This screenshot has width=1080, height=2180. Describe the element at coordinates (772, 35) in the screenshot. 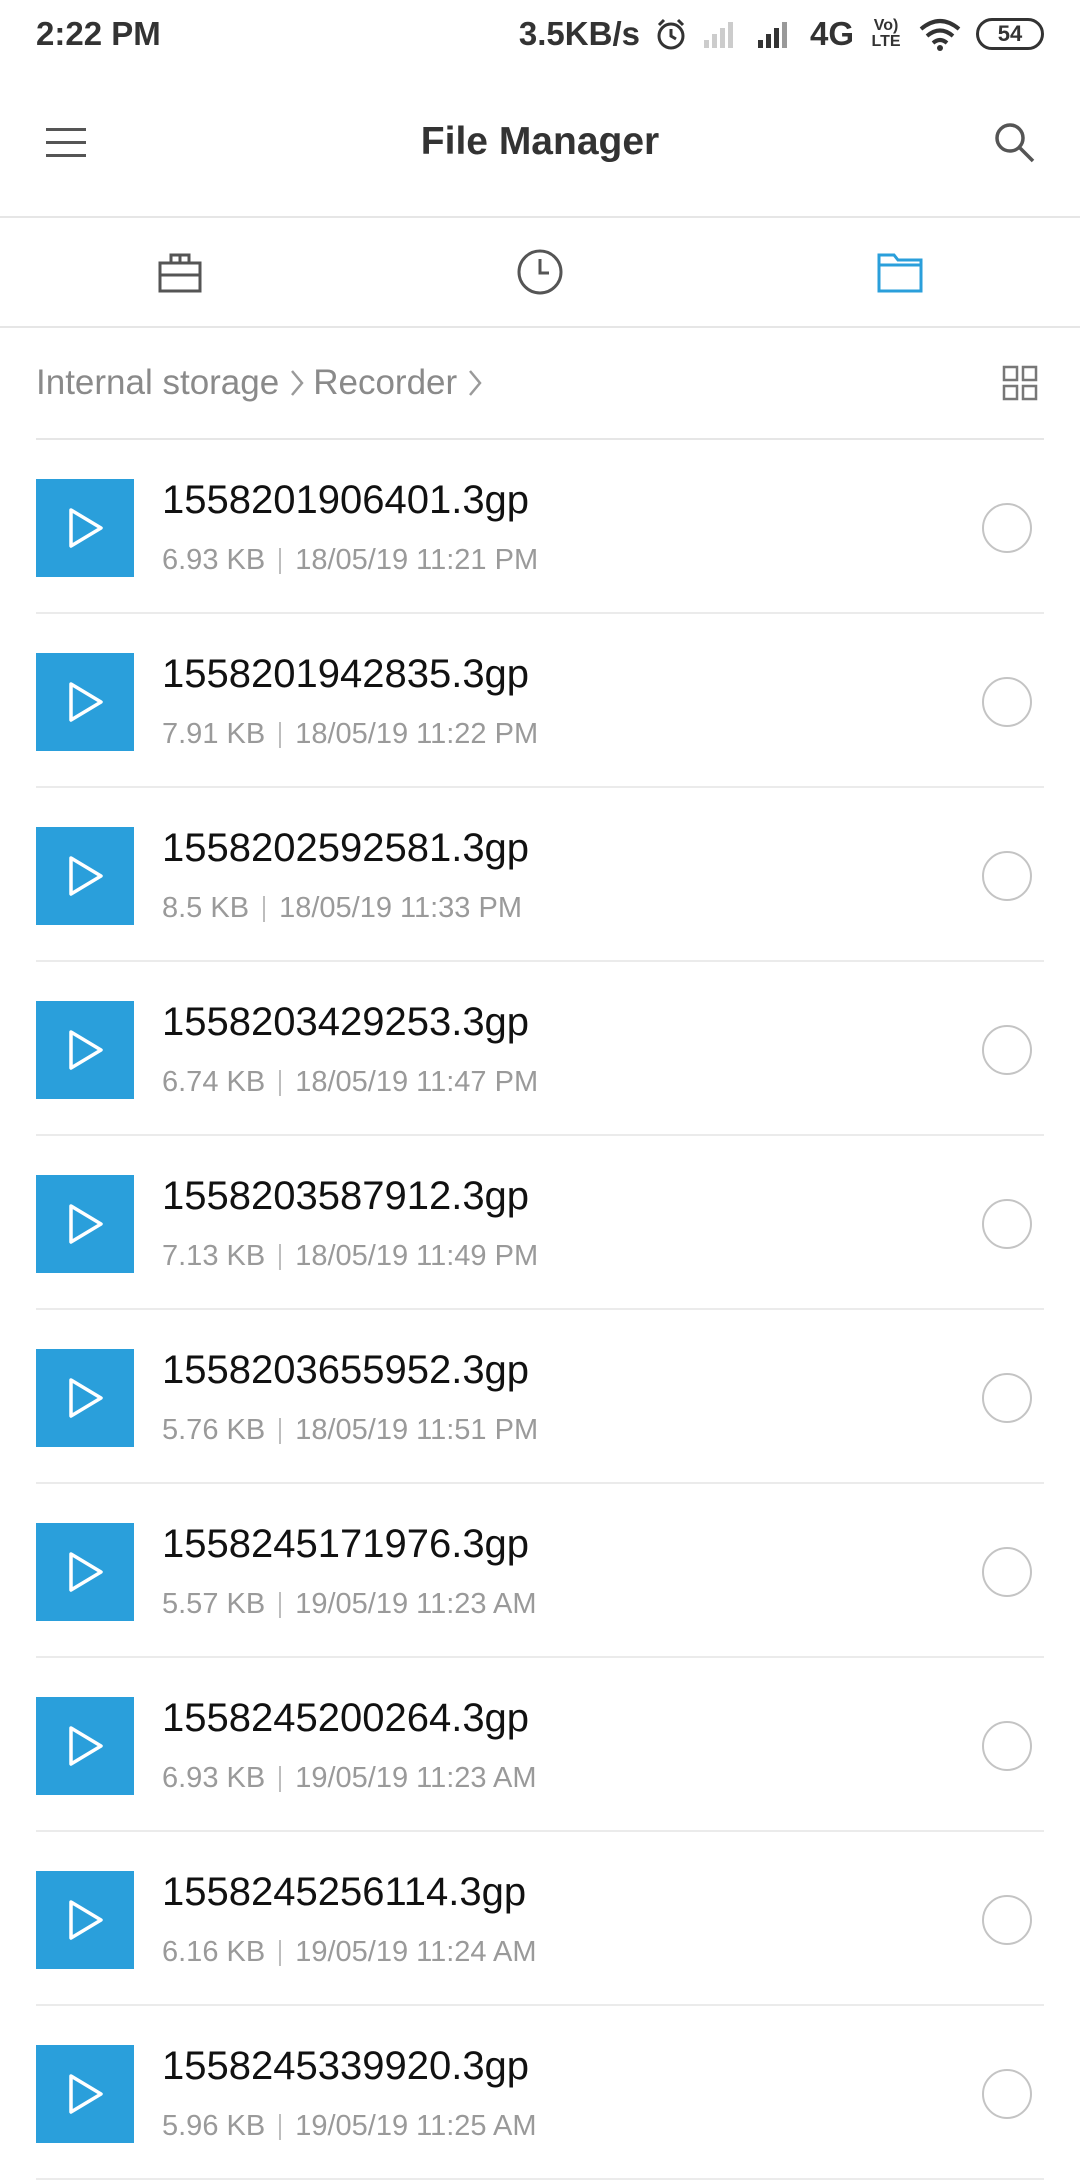

I see `signal-icon-sim2` at that location.